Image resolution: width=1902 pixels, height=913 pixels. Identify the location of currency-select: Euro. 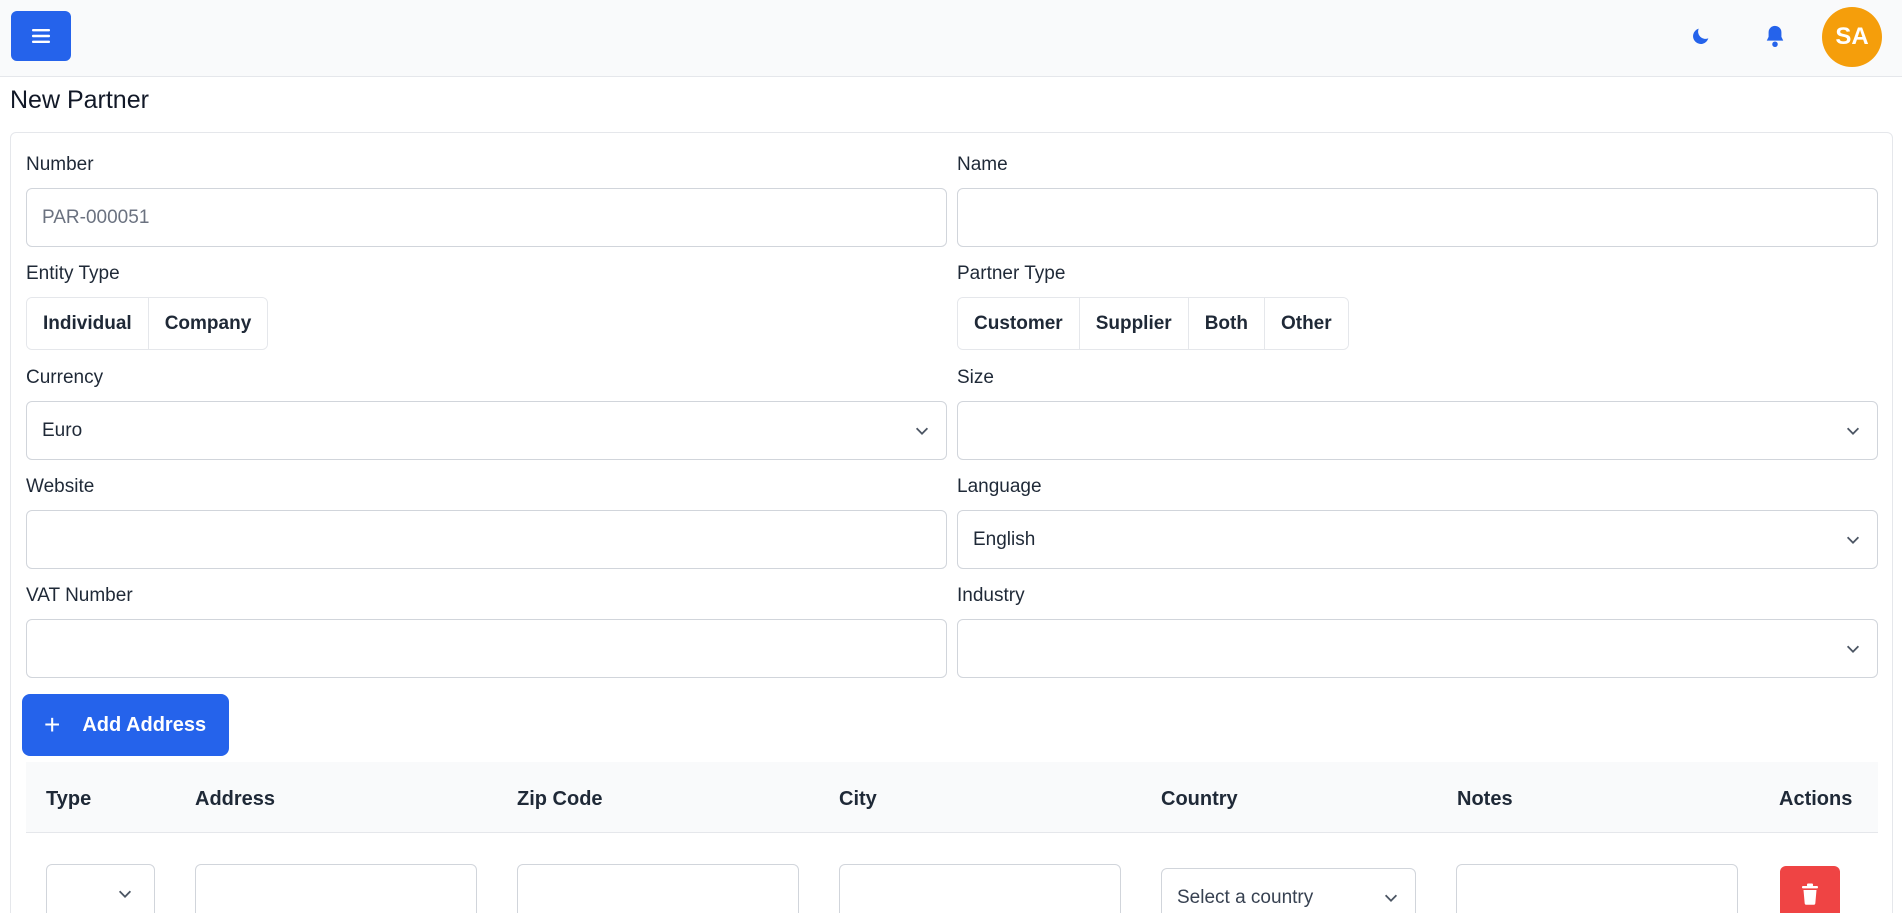
(486, 430).